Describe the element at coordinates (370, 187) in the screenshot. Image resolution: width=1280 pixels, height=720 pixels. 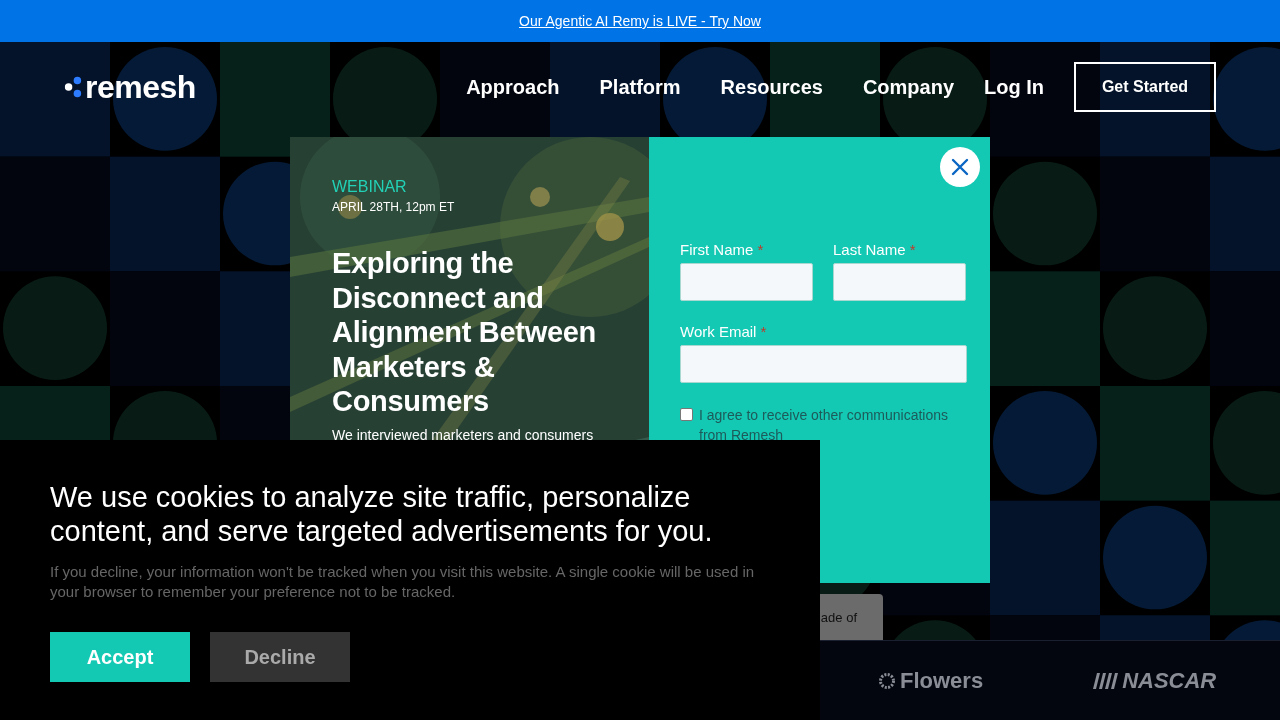
I see `webinar-label: WEBINAR` at that location.